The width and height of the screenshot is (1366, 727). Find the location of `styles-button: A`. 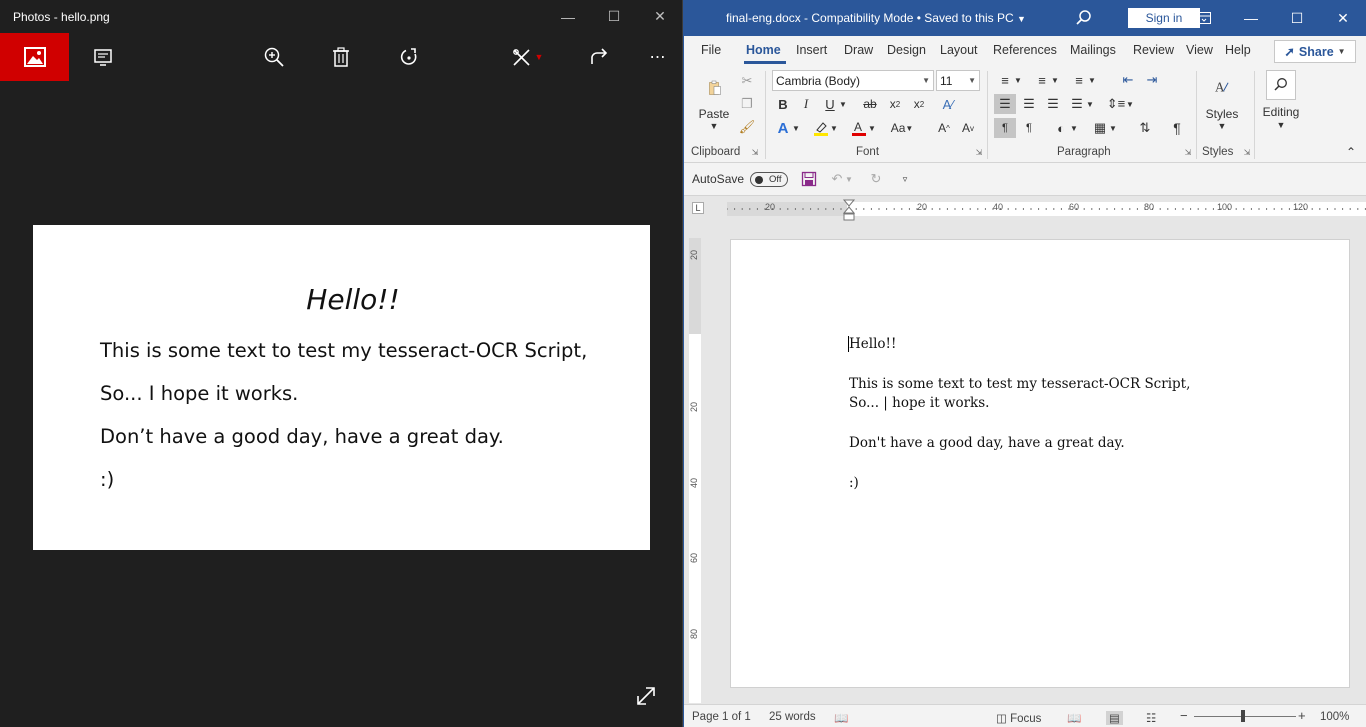

styles-button: A is located at coordinates (1222, 87).